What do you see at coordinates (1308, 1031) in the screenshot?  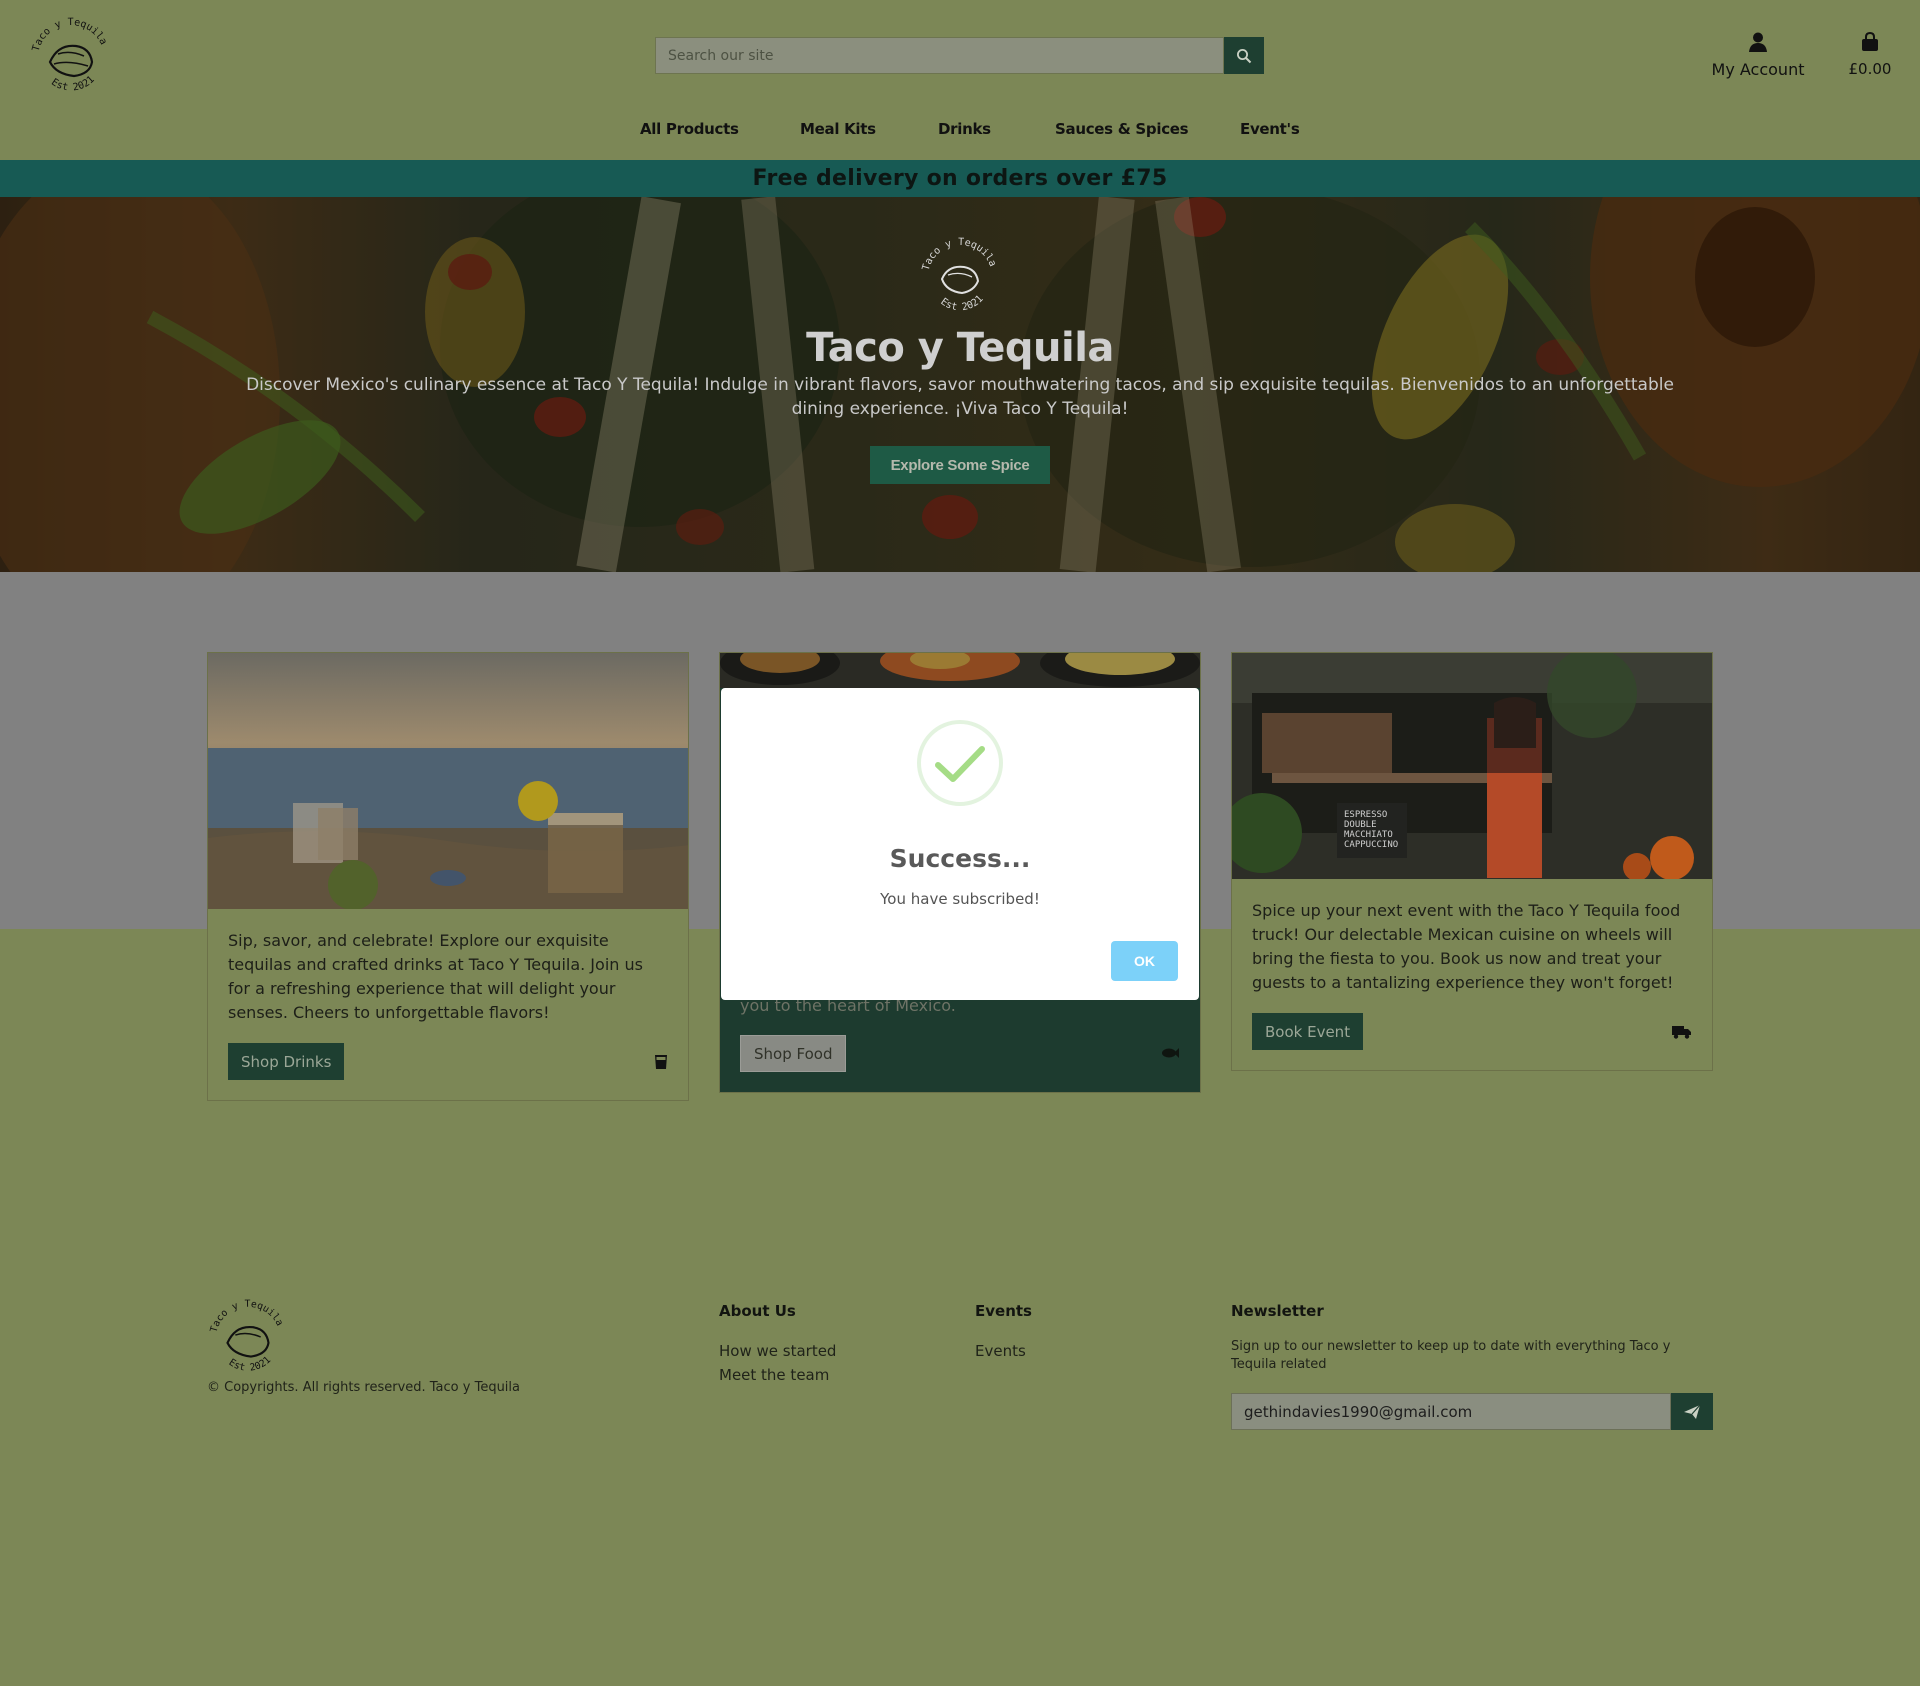 I see `book-event-button: Book Event` at bounding box center [1308, 1031].